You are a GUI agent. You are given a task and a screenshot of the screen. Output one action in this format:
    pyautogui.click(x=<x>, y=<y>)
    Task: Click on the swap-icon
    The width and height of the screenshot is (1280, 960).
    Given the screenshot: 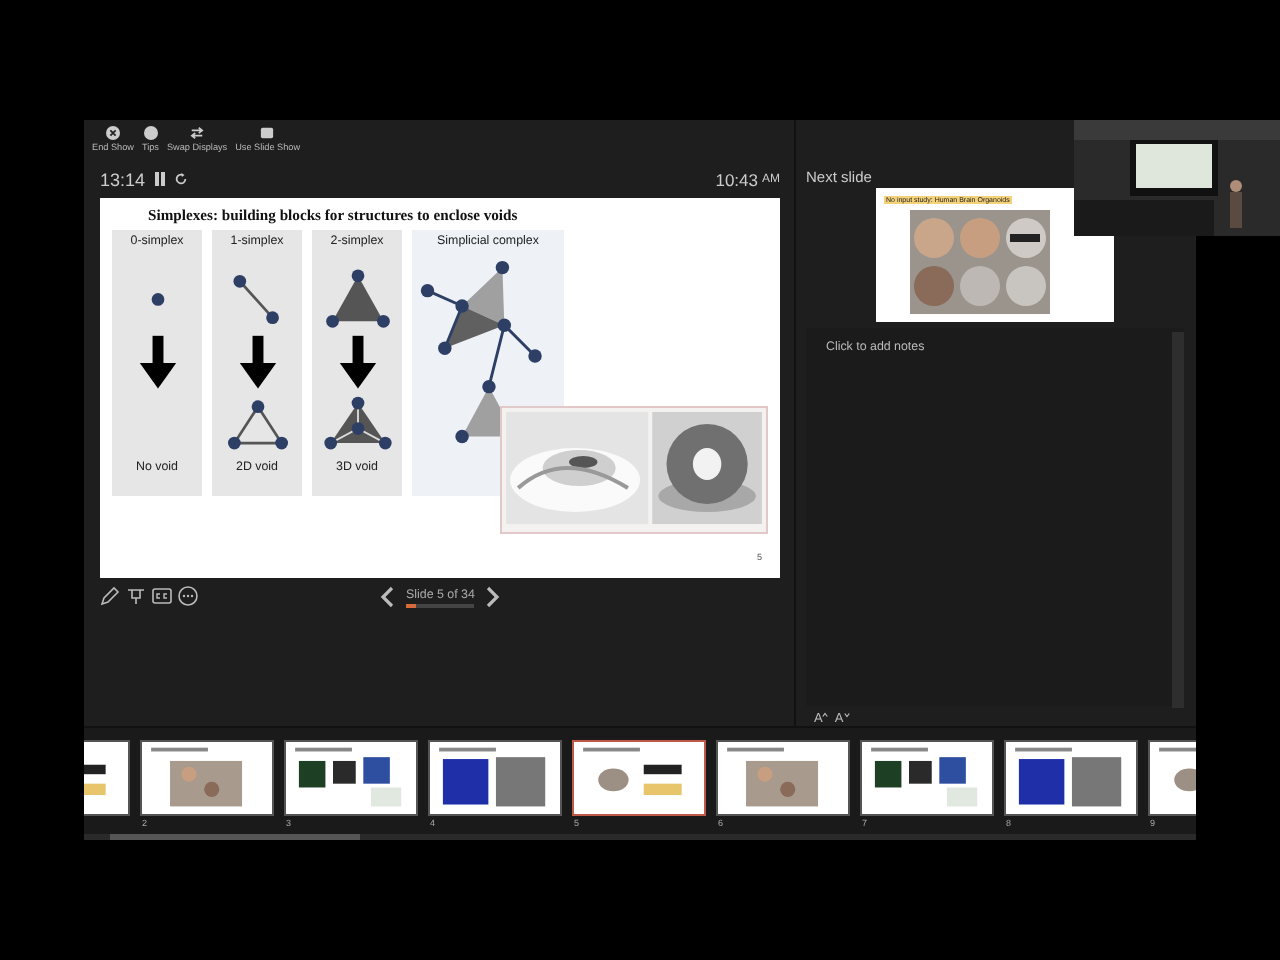 What is the action you would take?
    pyautogui.click(x=197, y=133)
    